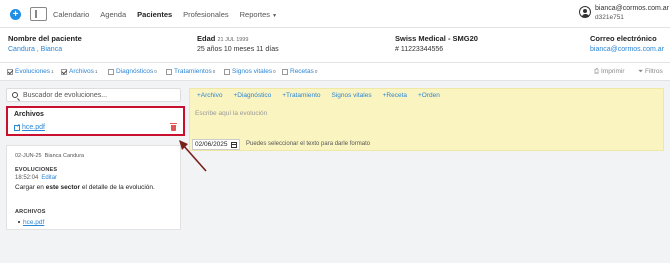 This screenshot has width=670, height=263. I want to click on print-button: ⎙ Imprimir, so click(609, 72).